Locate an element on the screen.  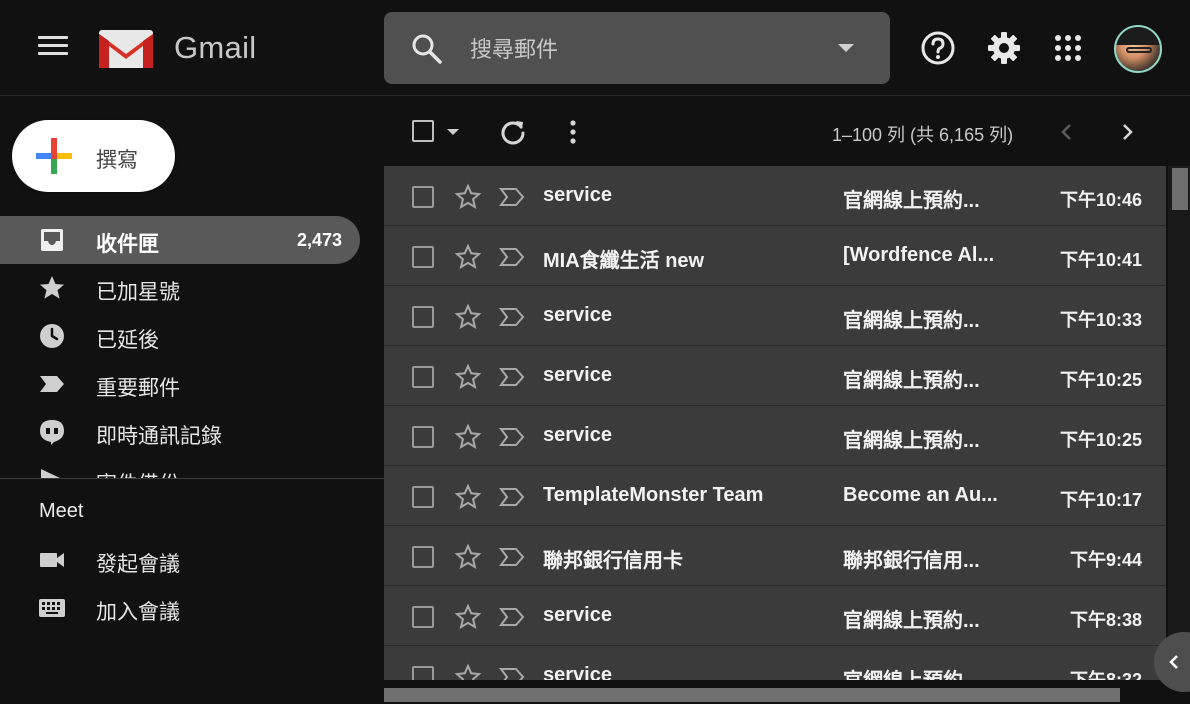
select-options-chevron-down-icon is located at coordinates (453, 132).